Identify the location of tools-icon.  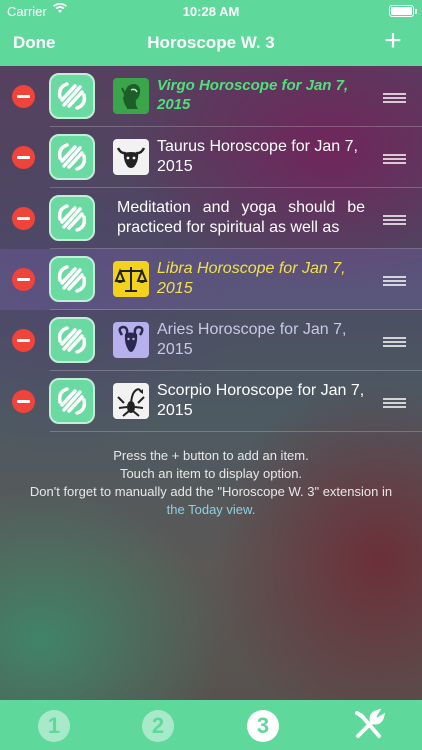
(369, 727).